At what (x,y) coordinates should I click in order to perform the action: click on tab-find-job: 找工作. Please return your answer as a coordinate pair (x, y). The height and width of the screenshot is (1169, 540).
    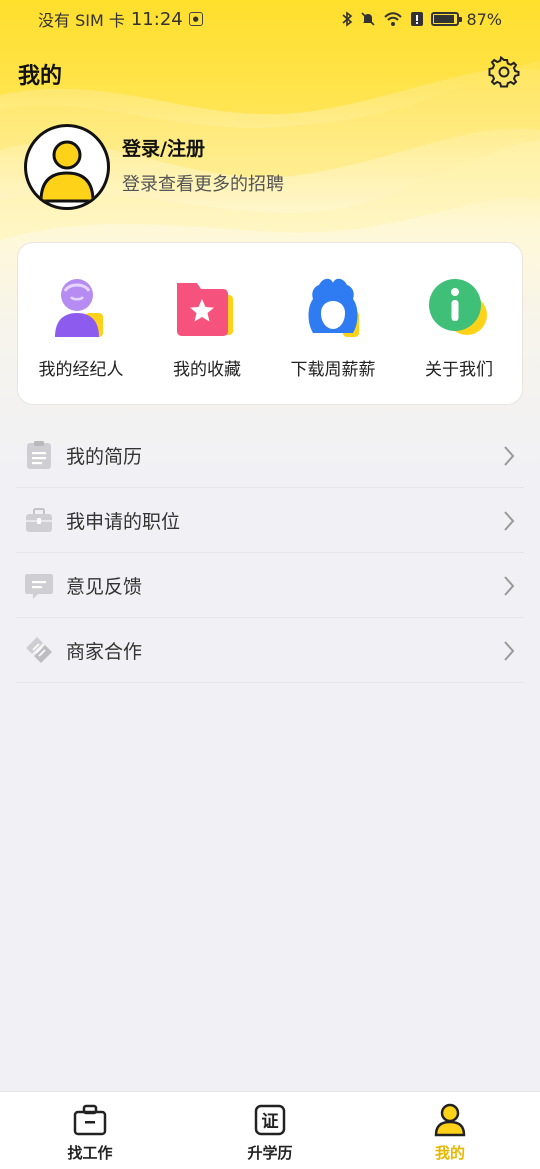
    Looking at the image, I should click on (90, 1130).